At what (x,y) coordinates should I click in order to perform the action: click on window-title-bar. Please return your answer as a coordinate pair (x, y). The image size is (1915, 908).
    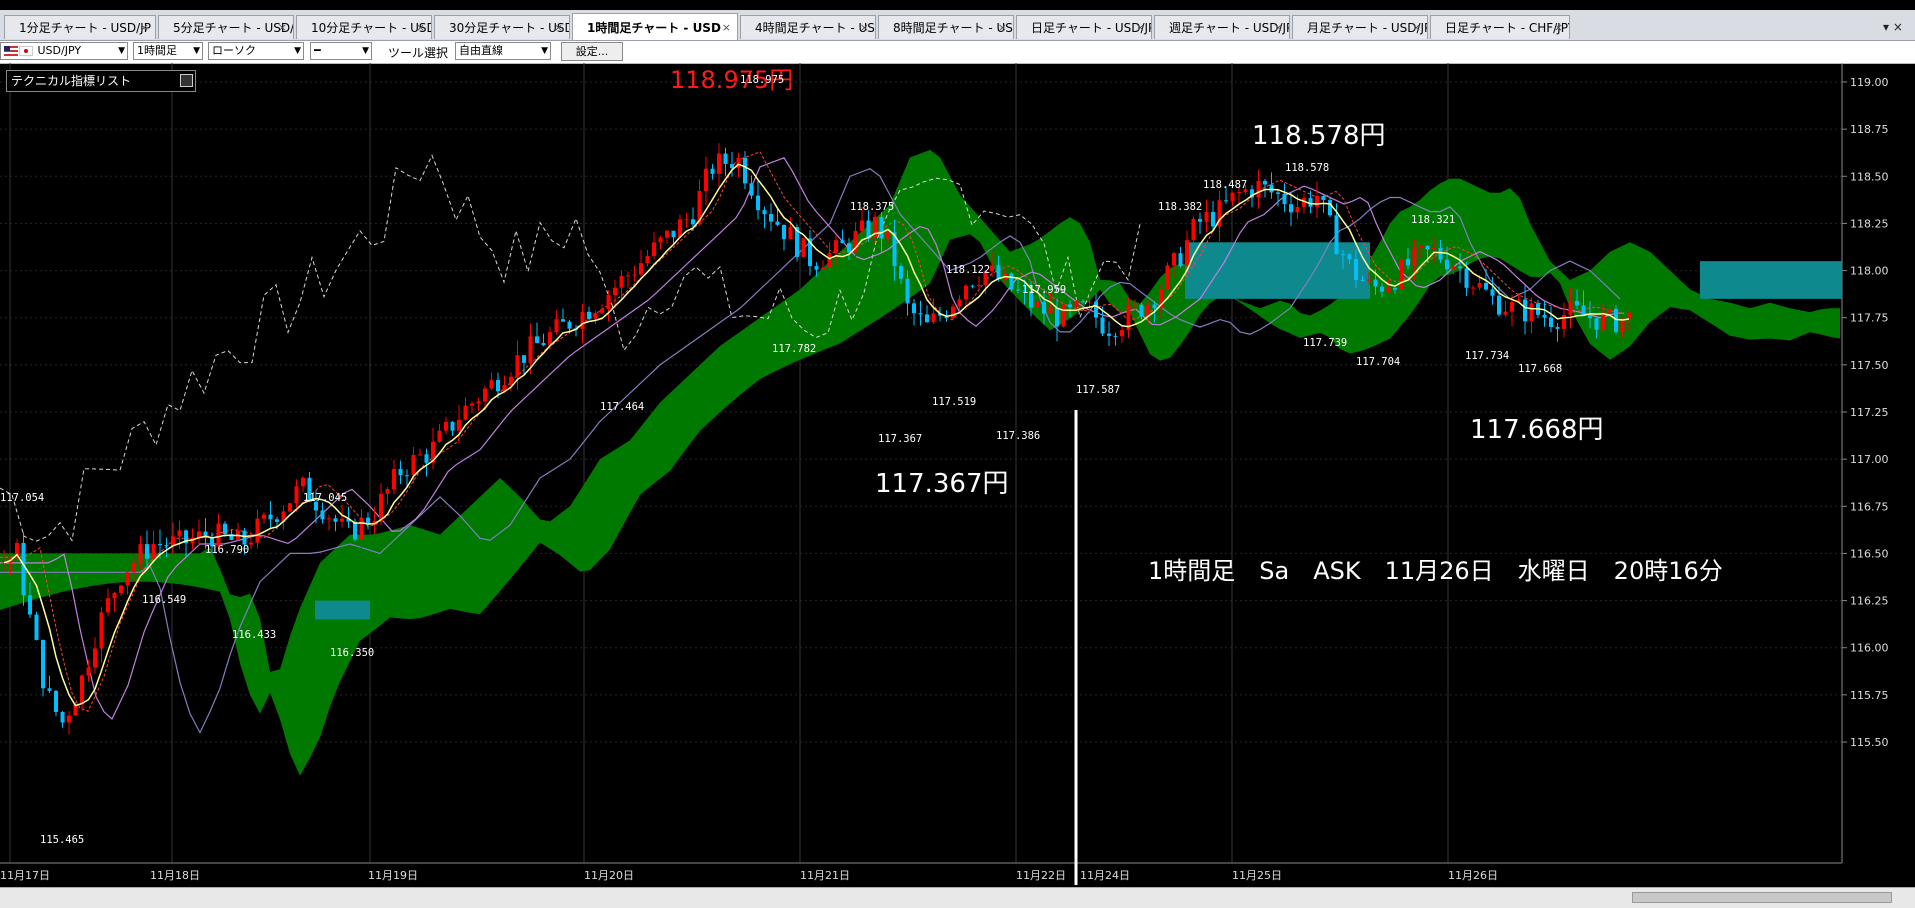
    Looking at the image, I should click on (957, 5).